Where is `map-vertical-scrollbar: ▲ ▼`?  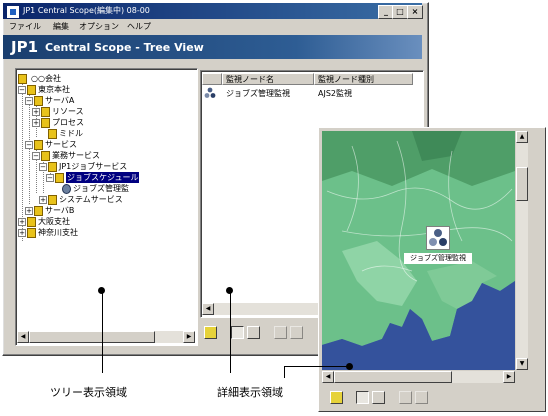 map-vertical-scrollbar: ▲ ▼ is located at coordinates (522, 250).